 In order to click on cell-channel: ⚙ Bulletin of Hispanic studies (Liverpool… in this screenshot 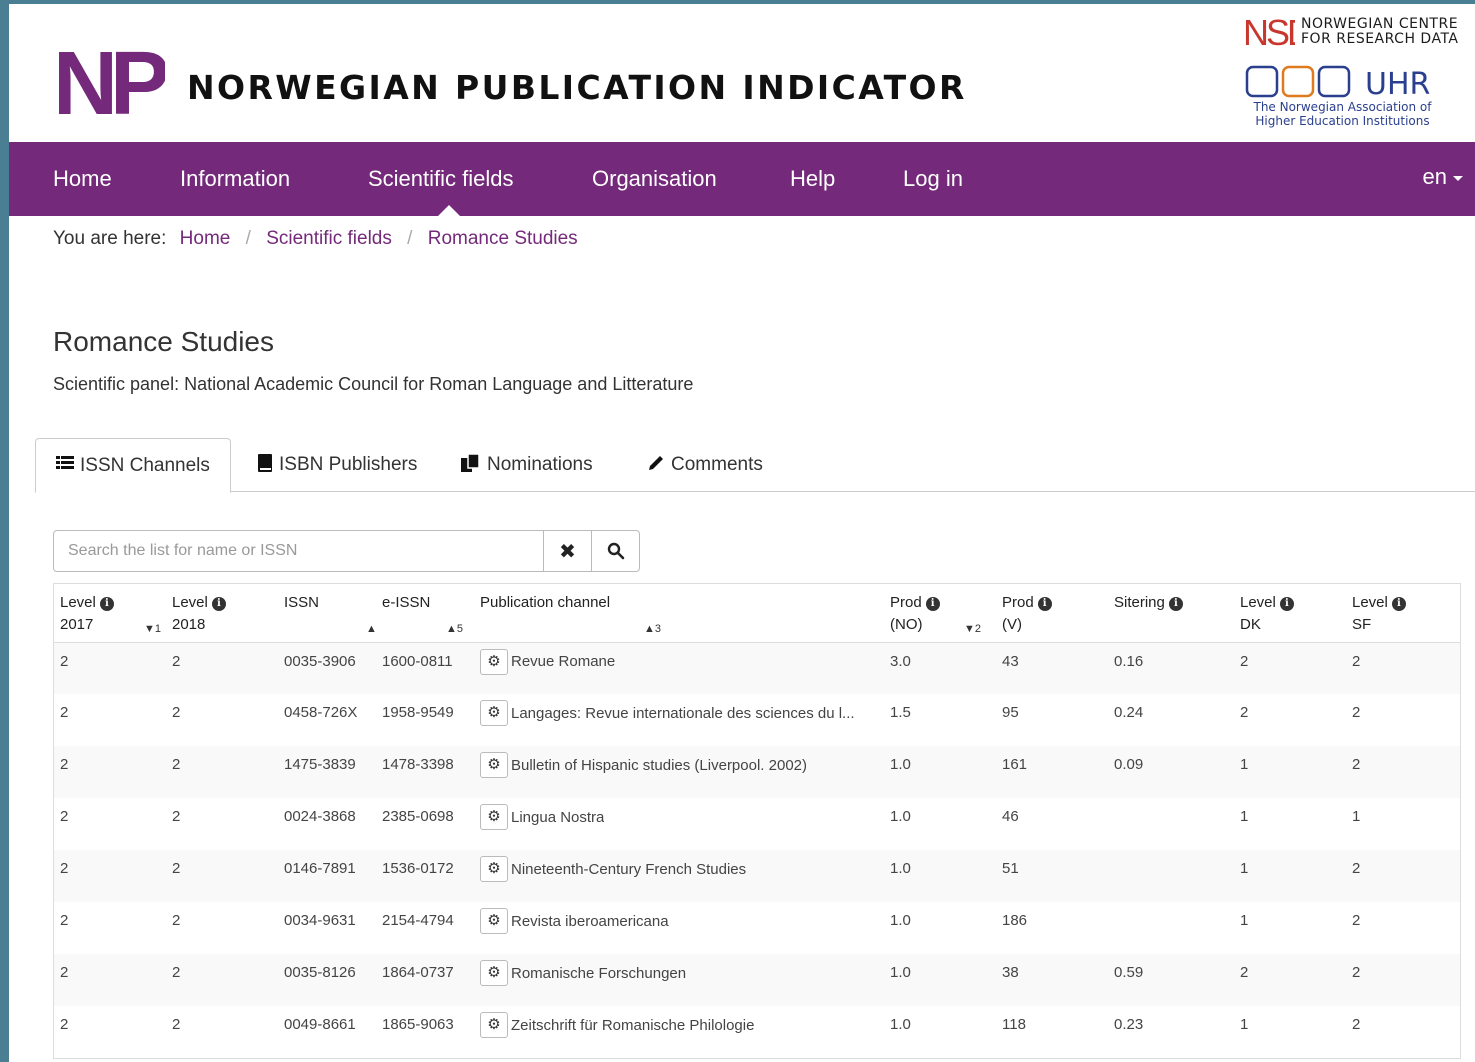, I will do `click(679, 772)`.